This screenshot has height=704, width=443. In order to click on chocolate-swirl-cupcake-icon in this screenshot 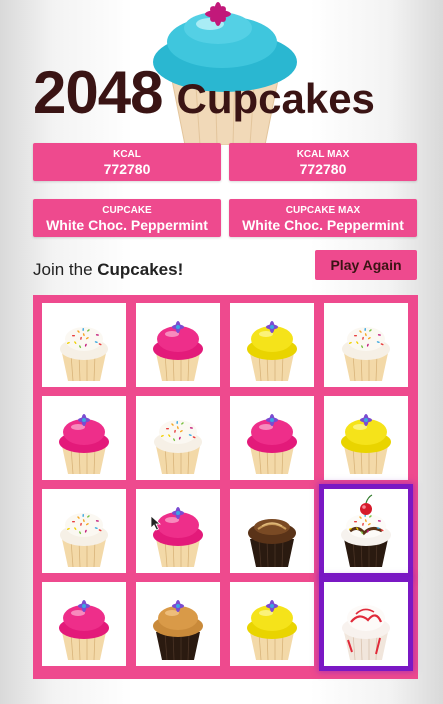, I will do `click(272, 543)`.